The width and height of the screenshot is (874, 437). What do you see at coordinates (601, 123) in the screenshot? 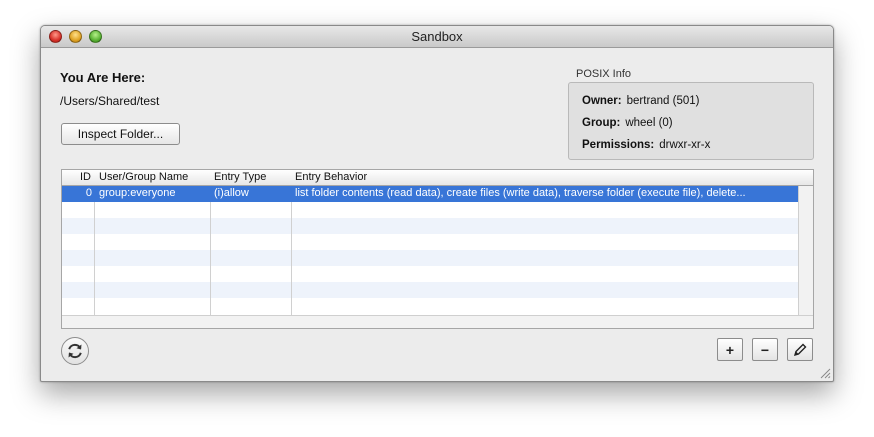
I see `group-label: Group:` at bounding box center [601, 123].